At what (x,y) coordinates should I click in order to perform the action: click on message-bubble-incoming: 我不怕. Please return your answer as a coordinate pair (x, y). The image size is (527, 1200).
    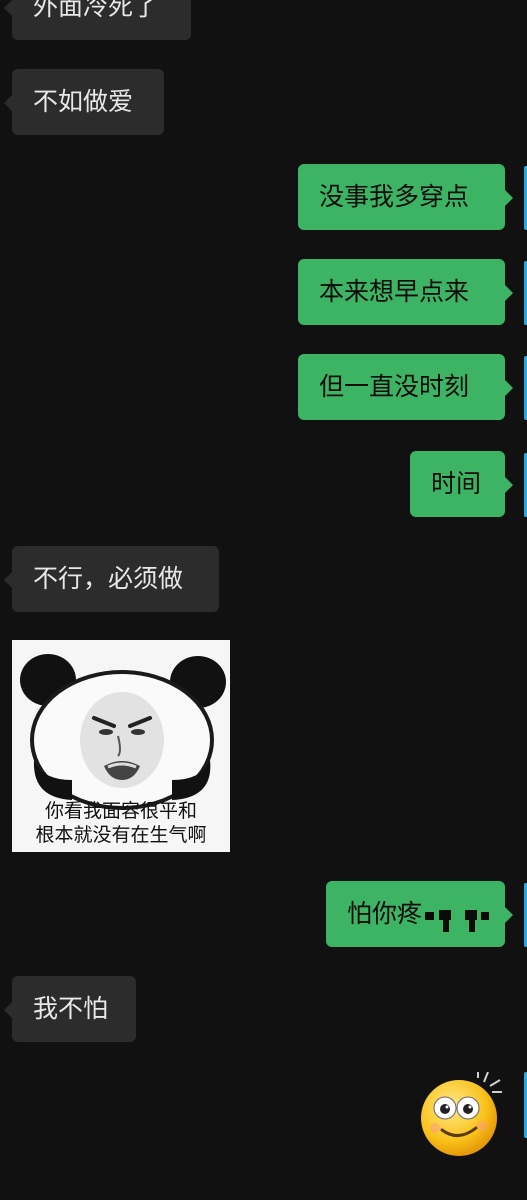
    Looking at the image, I should click on (70, 1009).